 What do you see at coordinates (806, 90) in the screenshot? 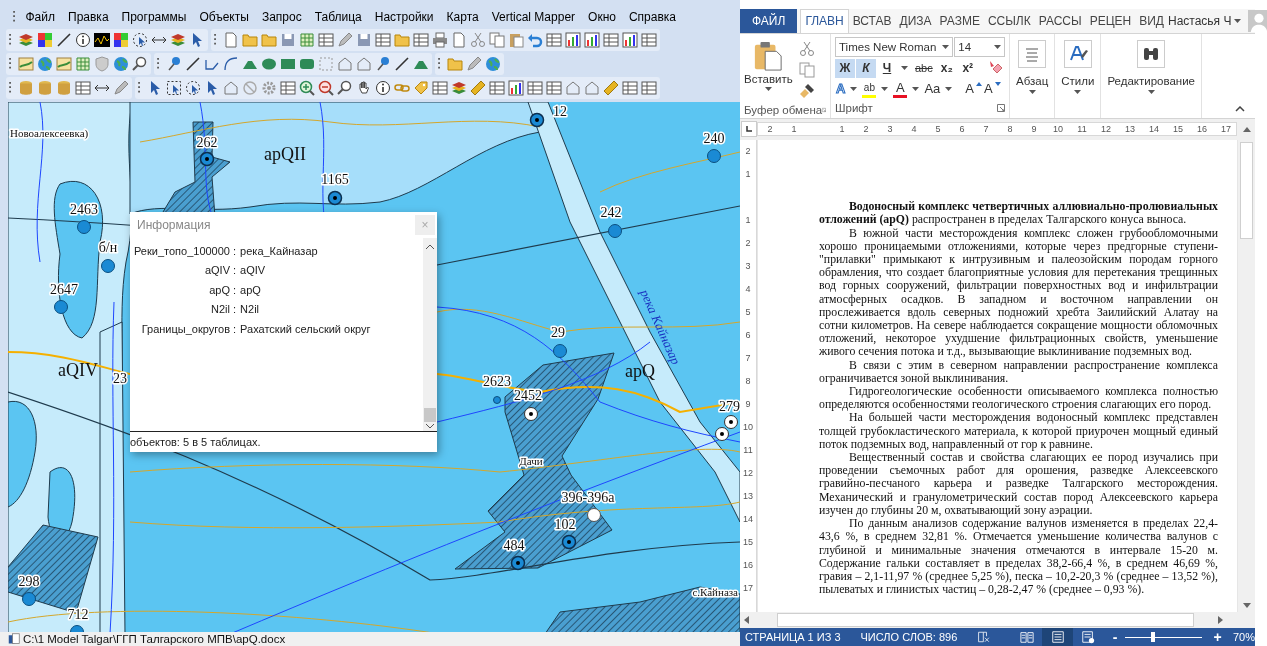
I see `paintbrush-icon` at bounding box center [806, 90].